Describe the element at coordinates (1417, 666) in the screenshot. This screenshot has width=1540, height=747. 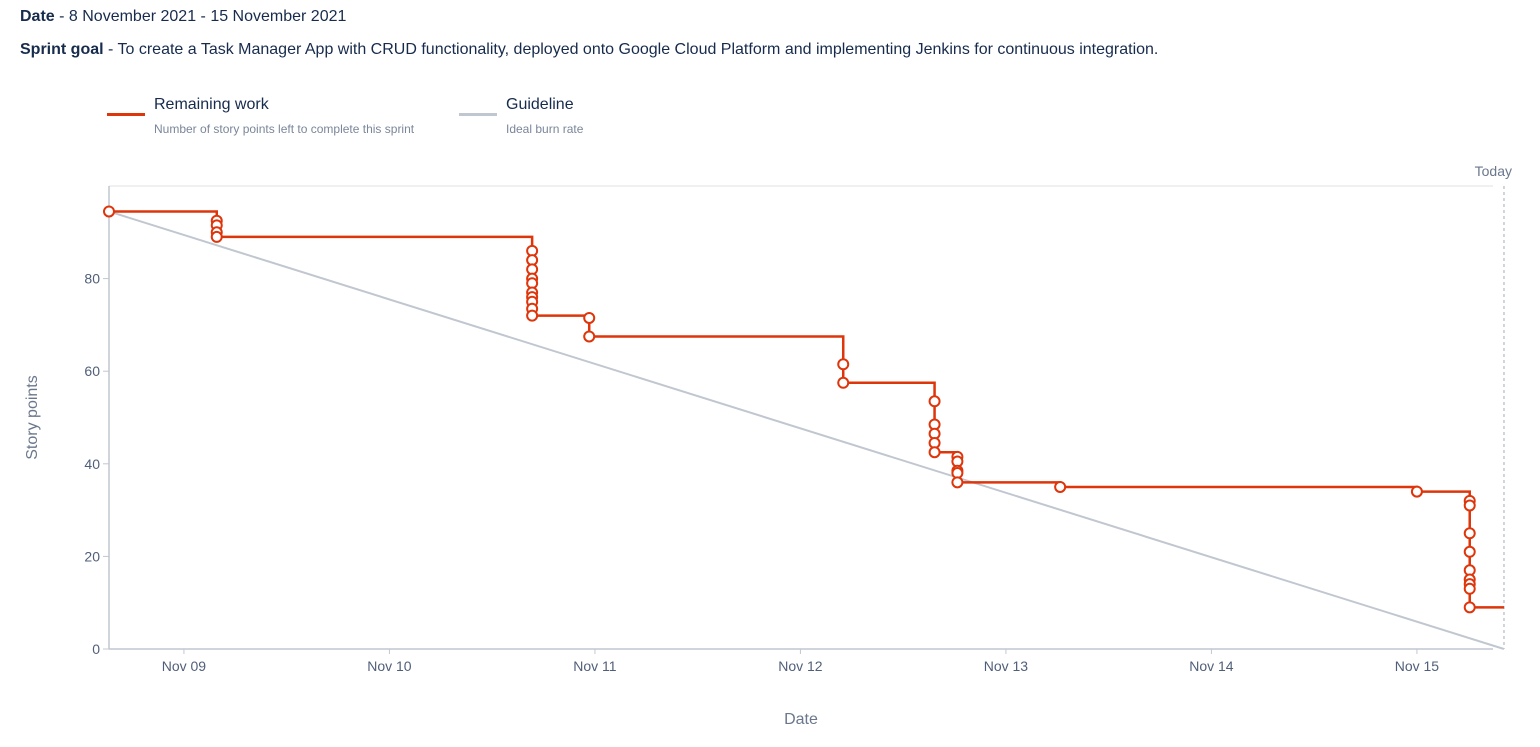
I see `x-tick-label: Nov 15` at that location.